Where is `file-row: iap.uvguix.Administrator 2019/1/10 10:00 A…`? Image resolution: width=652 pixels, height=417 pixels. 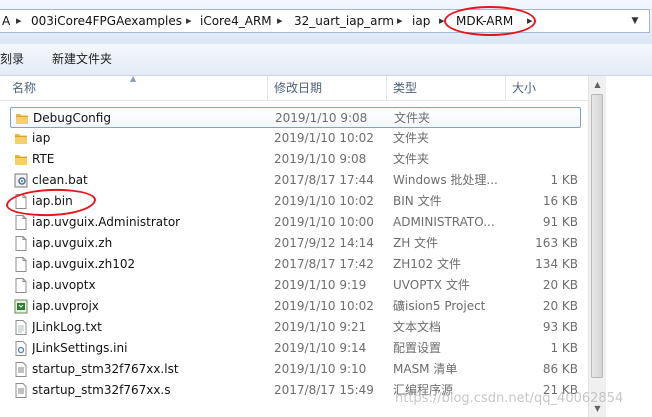 file-row: iap.uvguix.Administrator 2019/1/10 10:00 A… is located at coordinates (326, 222).